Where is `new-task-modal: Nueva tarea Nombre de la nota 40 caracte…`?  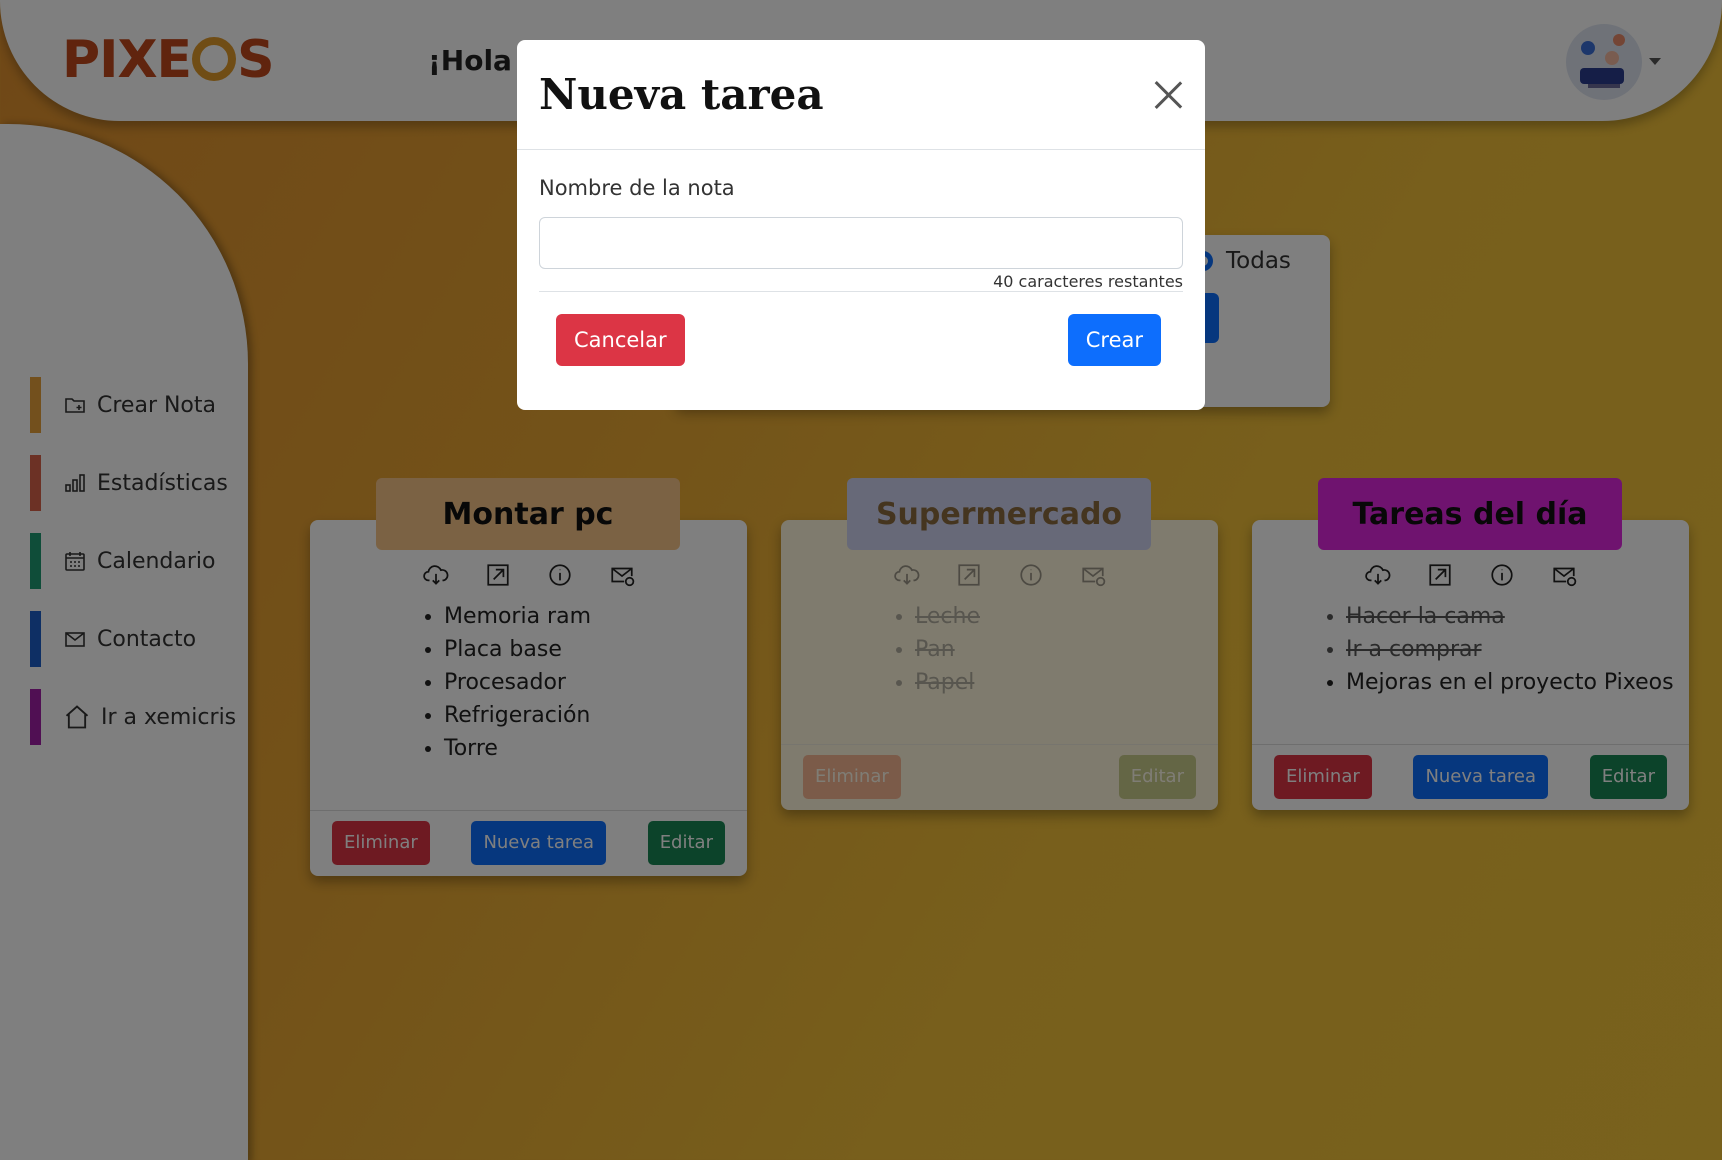
new-task-modal: Nueva tarea Nombre de la nota 40 caracte… is located at coordinates (861, 225).